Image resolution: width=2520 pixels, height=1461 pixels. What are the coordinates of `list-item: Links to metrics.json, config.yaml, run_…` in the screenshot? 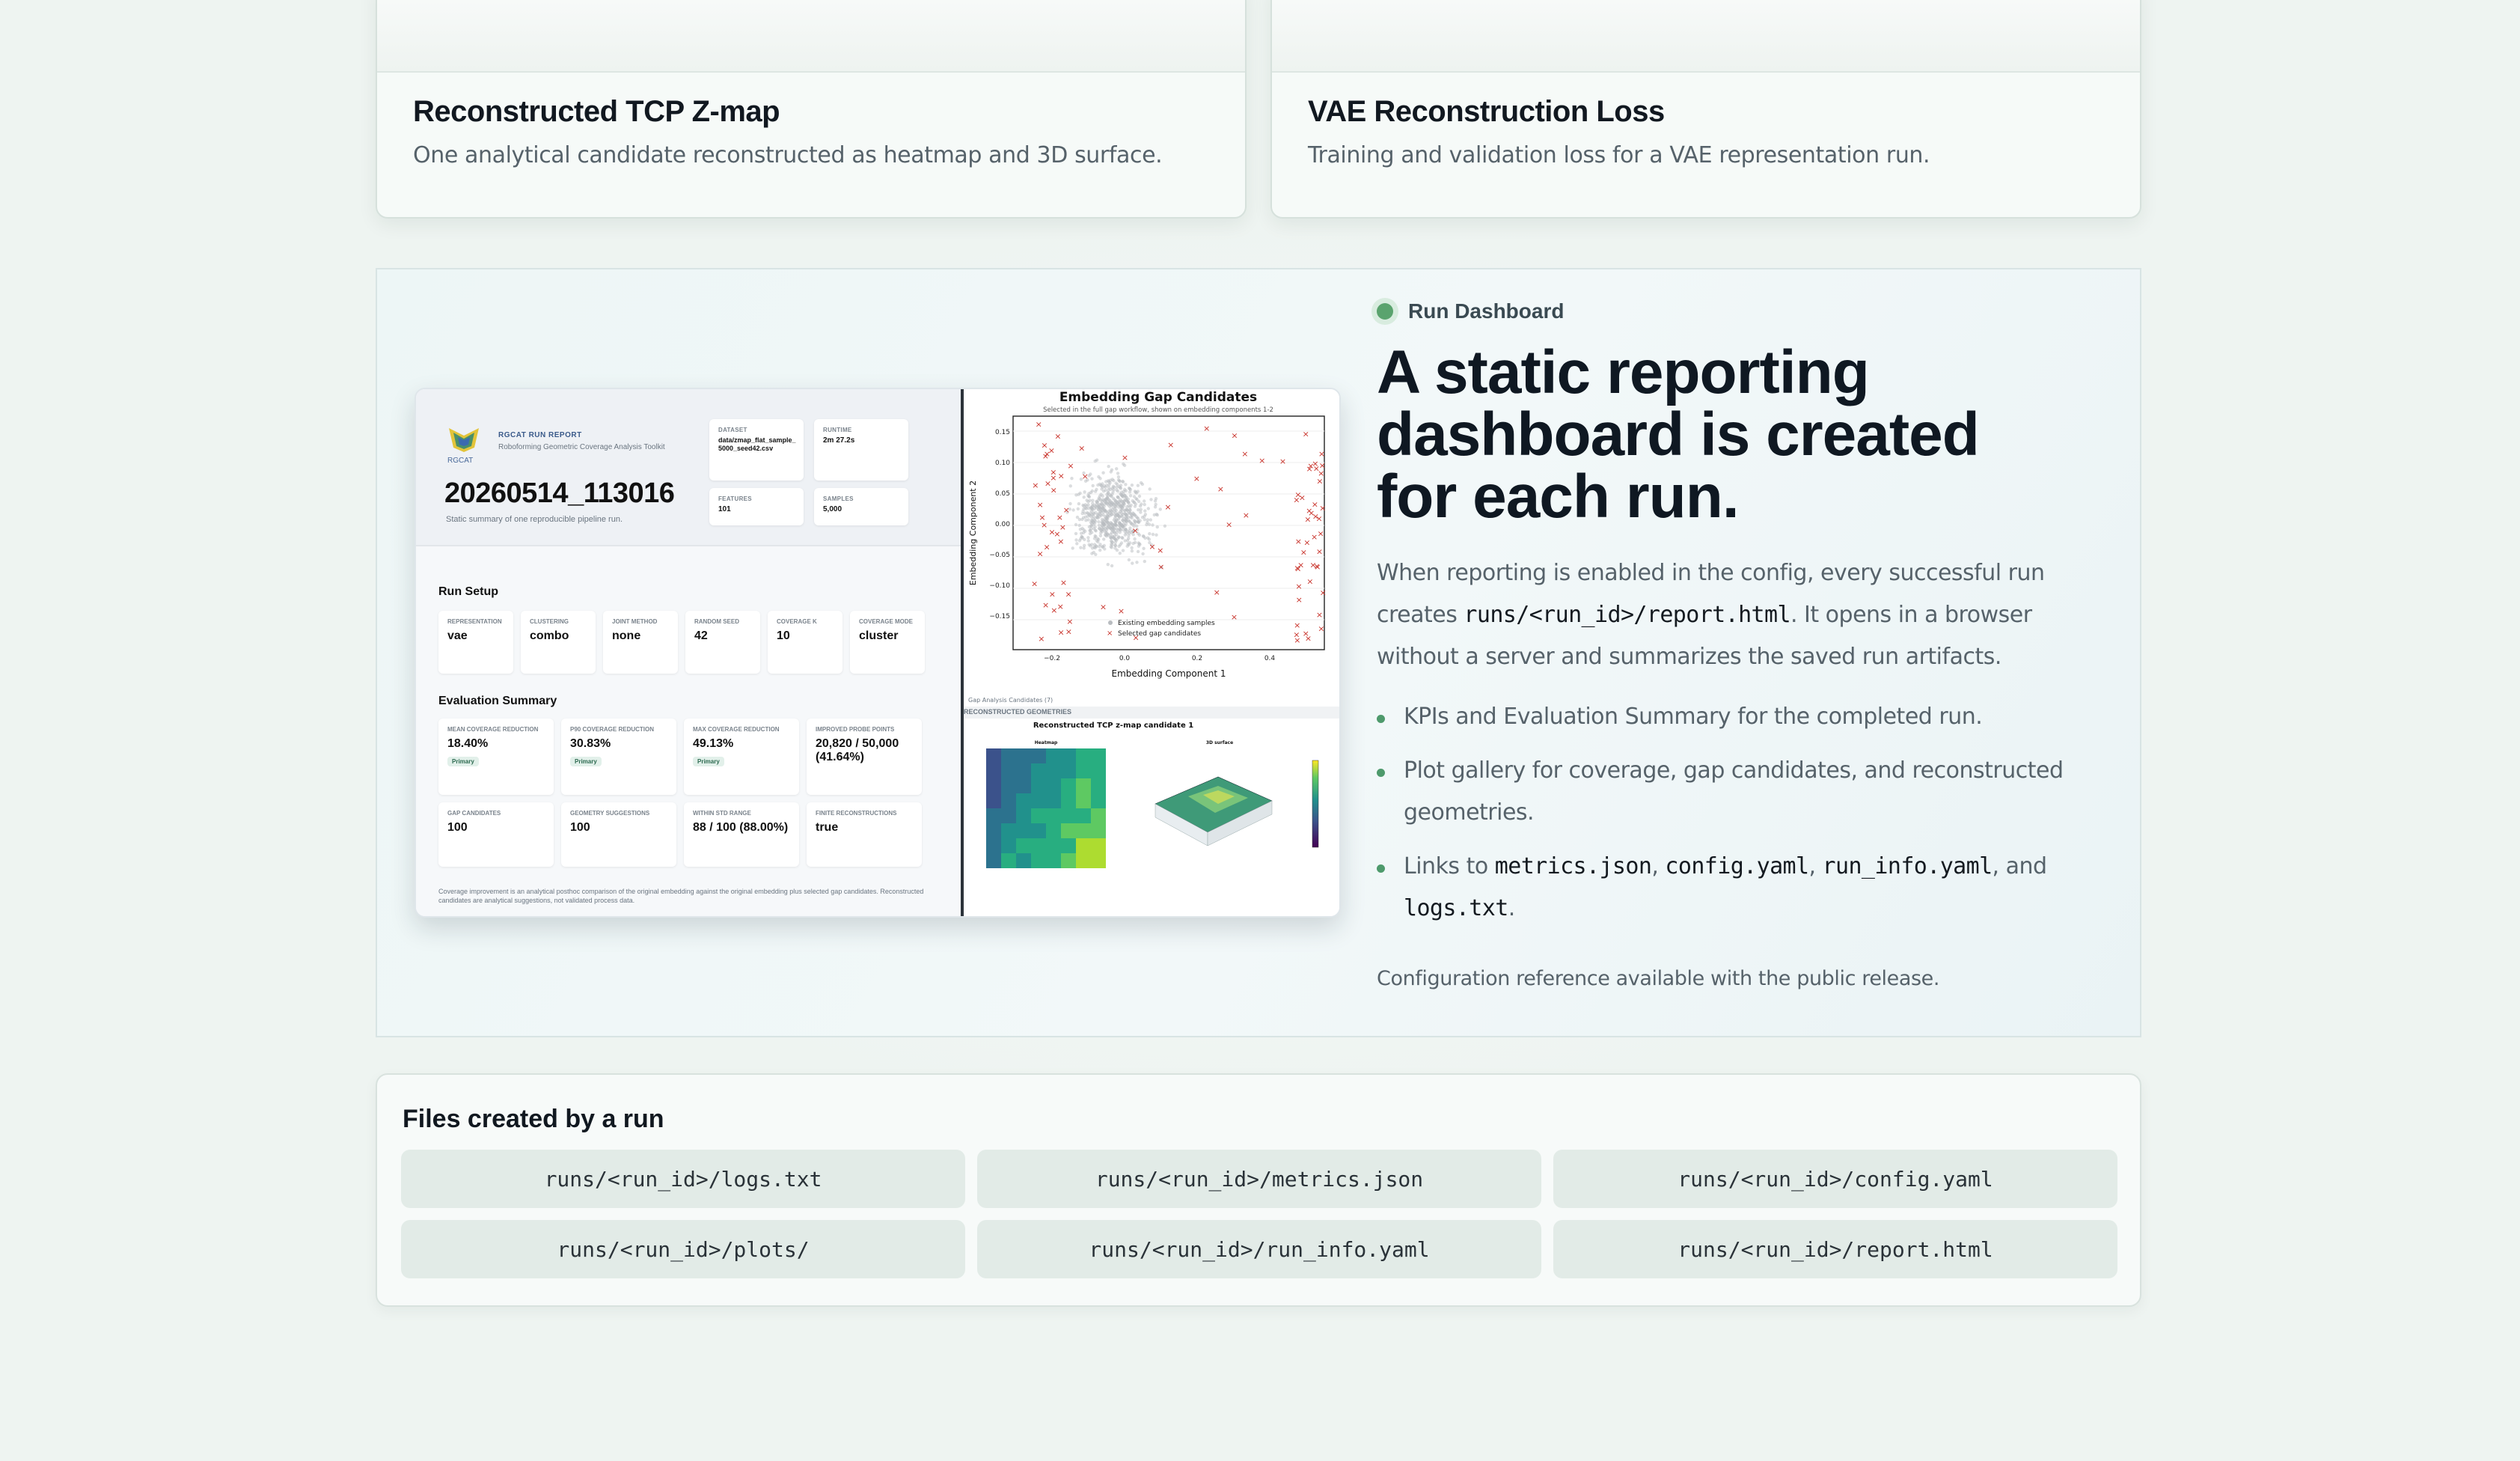 It's located at (1747, 888).